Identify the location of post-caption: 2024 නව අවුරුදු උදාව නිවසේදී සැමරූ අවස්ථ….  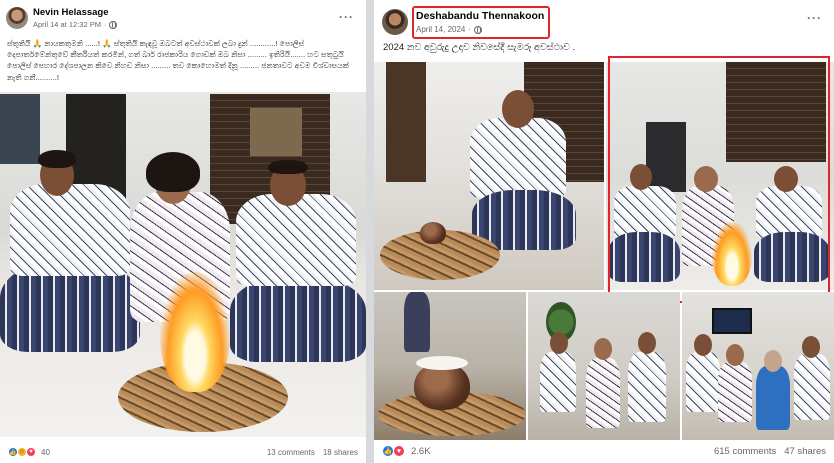
(479, 47).